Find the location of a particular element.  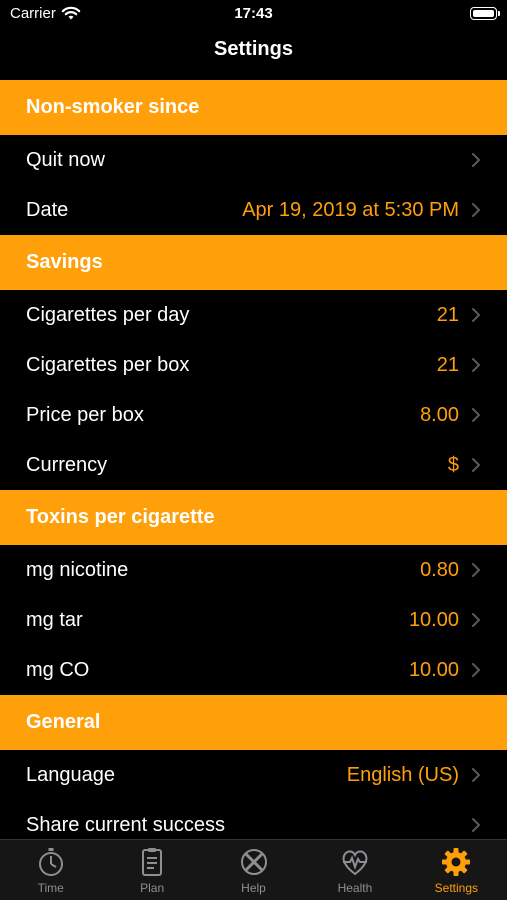

row-label: Language is located at coordinates (70, 774).